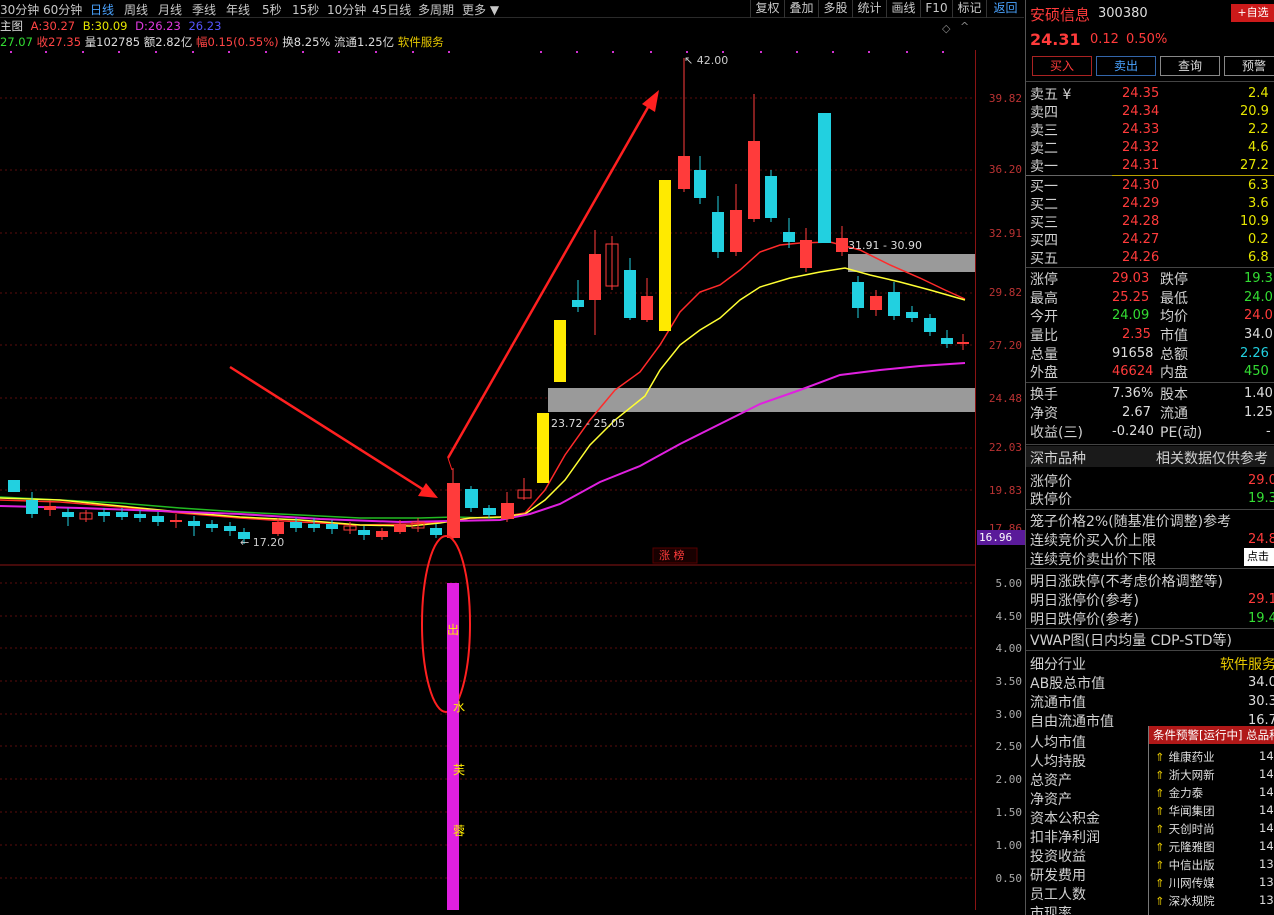 This screenshot has height=915, width=1274. I want to click on alert-item: ⇑金力泰14:, so click(1211, 794).